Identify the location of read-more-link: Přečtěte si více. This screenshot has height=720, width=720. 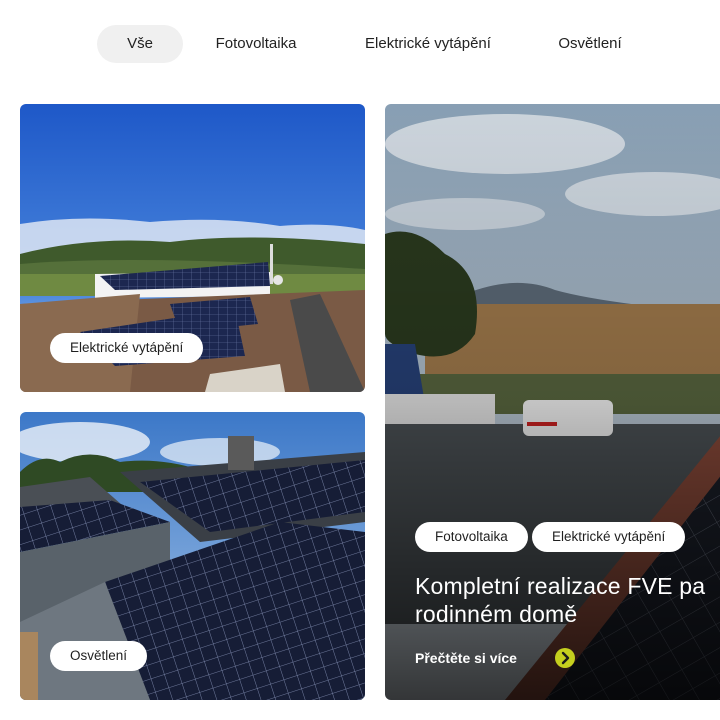
(495, 658).